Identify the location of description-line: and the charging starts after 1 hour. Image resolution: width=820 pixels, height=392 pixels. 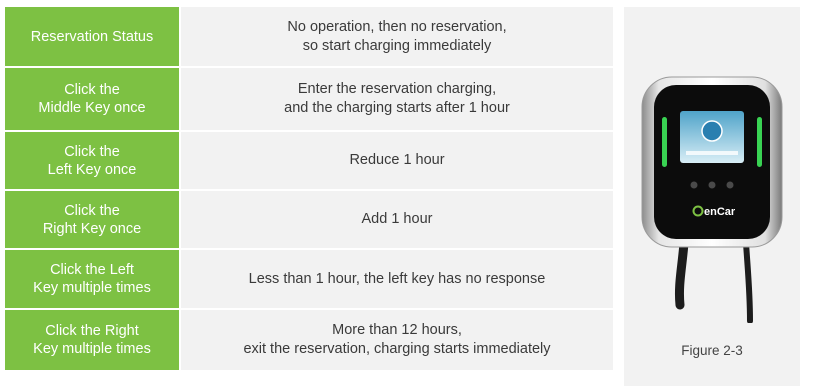
(397, 108).